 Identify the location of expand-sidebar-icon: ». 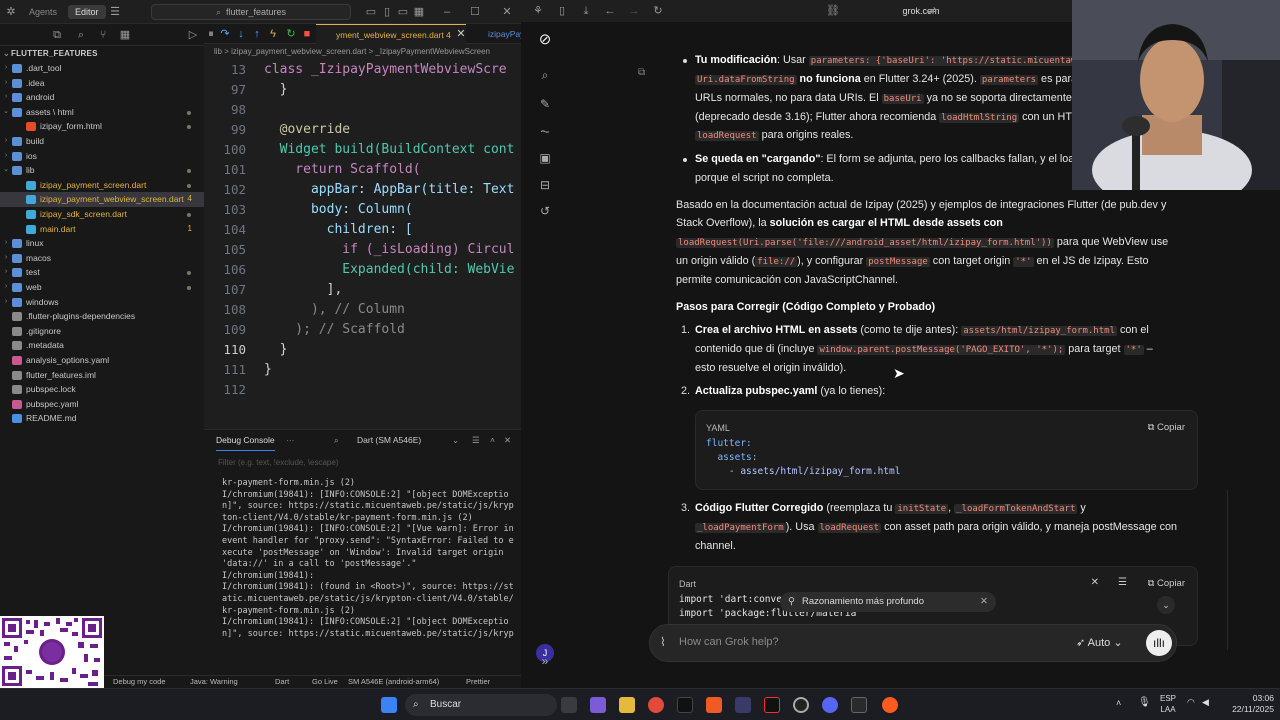
(545, 661).